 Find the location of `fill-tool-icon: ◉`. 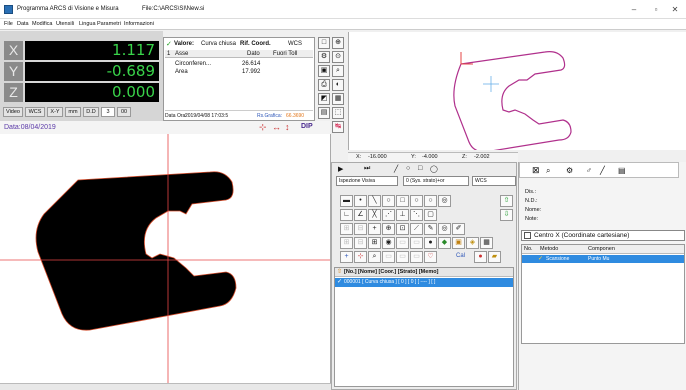

fill-tool-icon: ◉ is located at coordinates (388, 243).